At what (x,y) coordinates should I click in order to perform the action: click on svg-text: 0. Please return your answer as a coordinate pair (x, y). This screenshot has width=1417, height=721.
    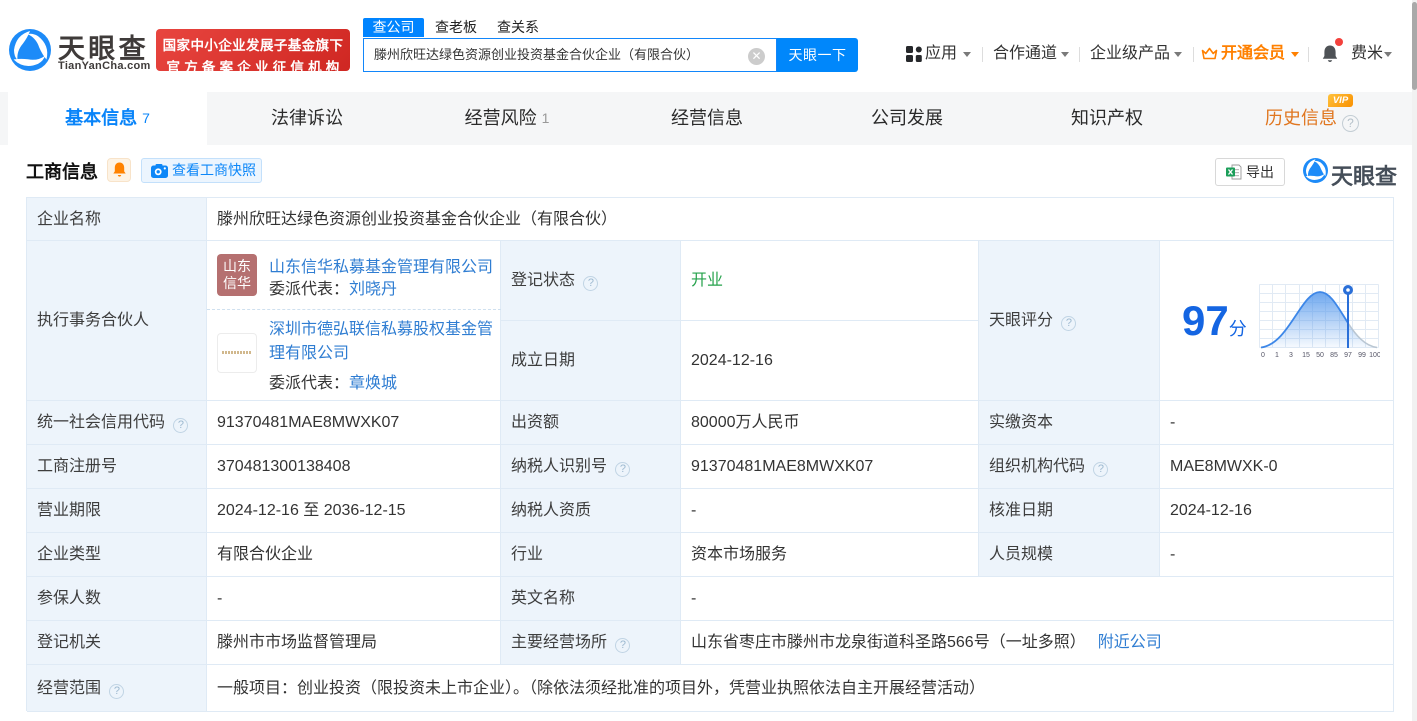
    Looking at the image, I should click on (1263, 355).